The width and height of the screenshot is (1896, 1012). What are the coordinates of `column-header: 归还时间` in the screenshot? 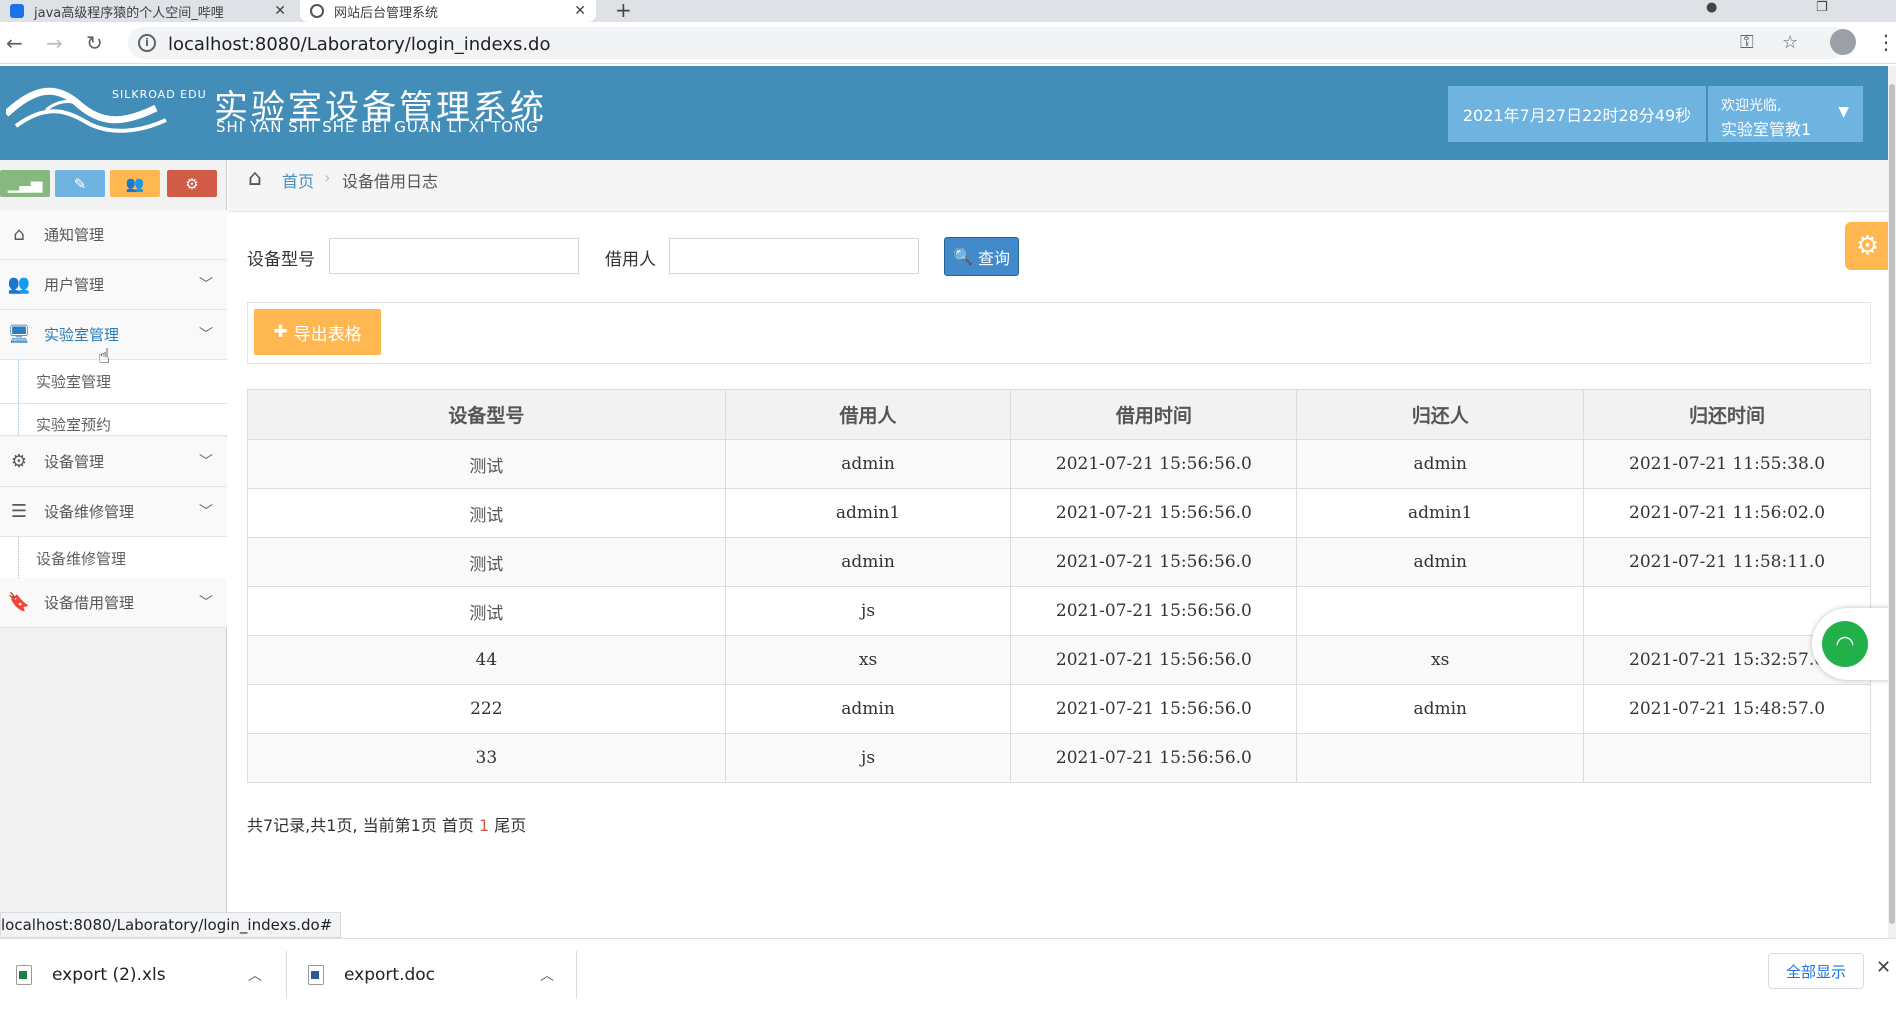 It's located at (1727, 414).